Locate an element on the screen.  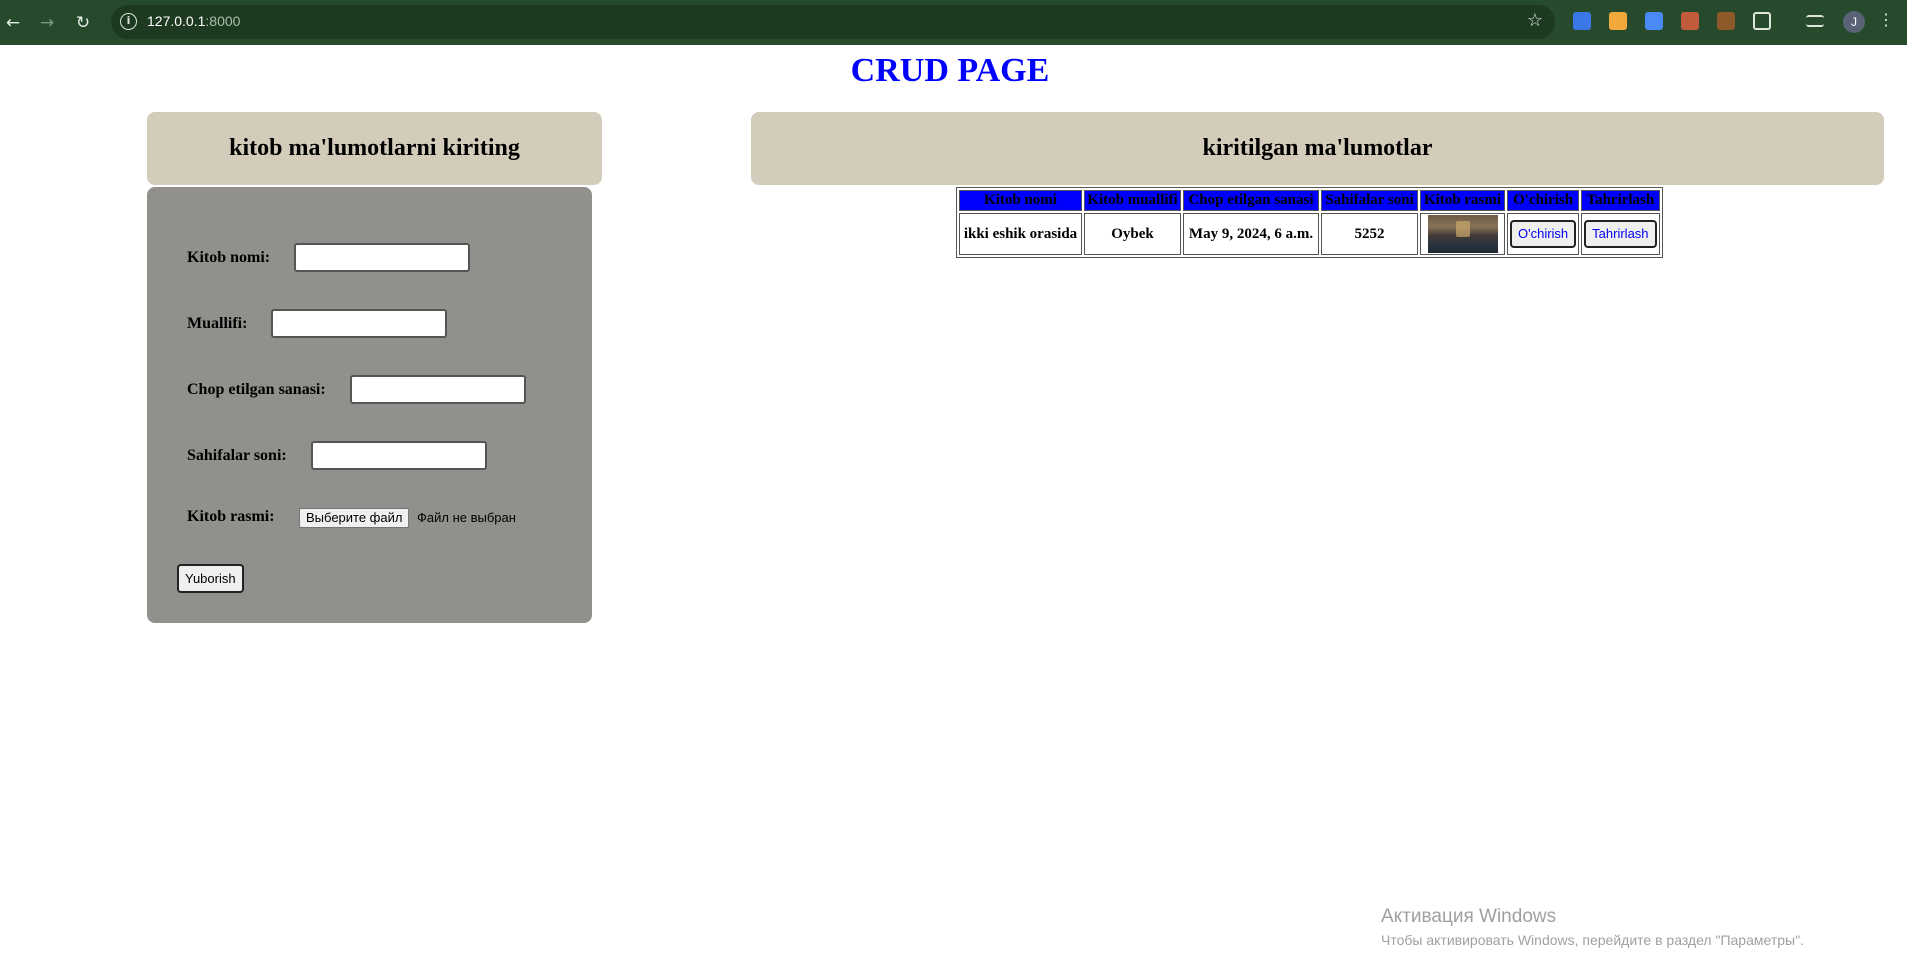
address-bar: i 127.0.0.1:8000 ☆ is located at coordinates (833, 22).